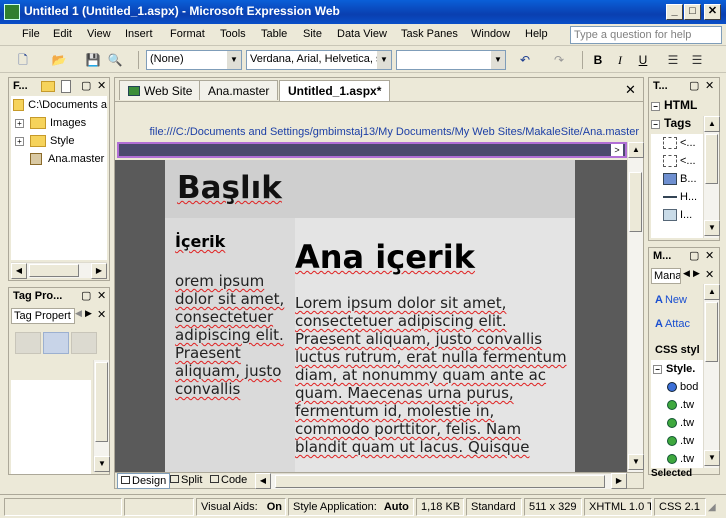 The width and height of the screenshot is (726, 518). What do you see at coordinates (56, 343) in the screenshot?
I see `alphabetical-view-icon` at bounding box center [56, 343].